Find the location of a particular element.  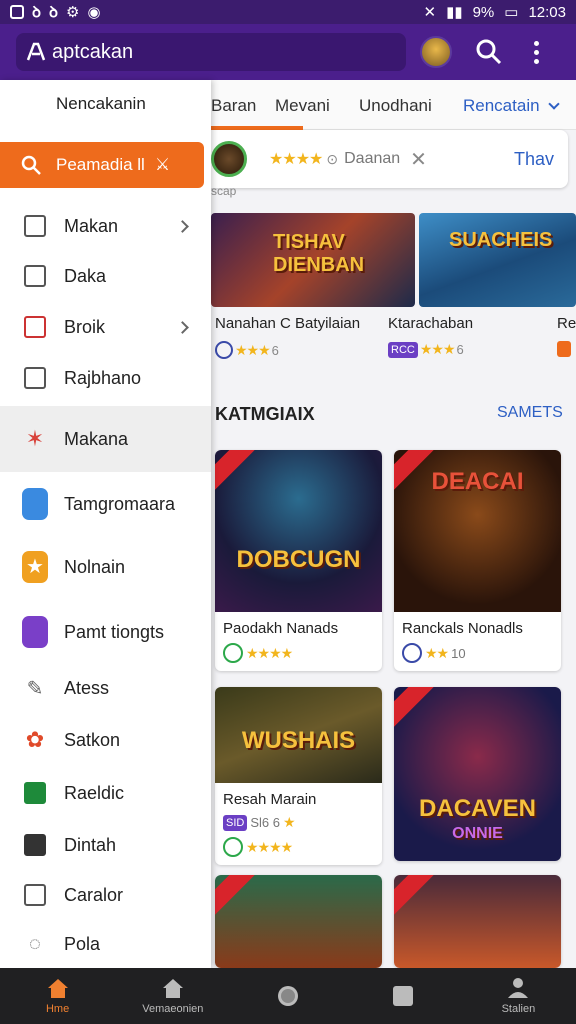

drawer-item-14: ◌ Pola is located at coordinates (105, 944).